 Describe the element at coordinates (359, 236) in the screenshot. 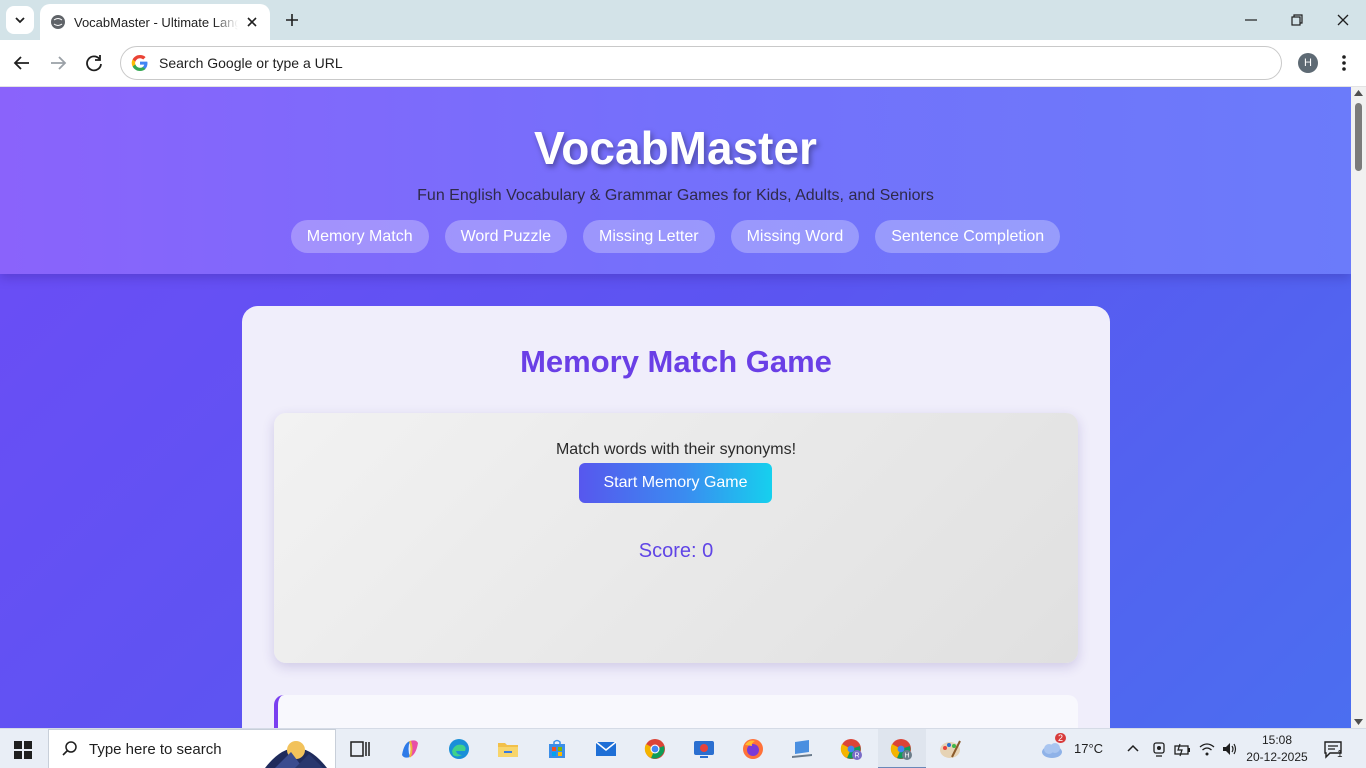

I see `nav-memory-match: Memory Match` at that location.